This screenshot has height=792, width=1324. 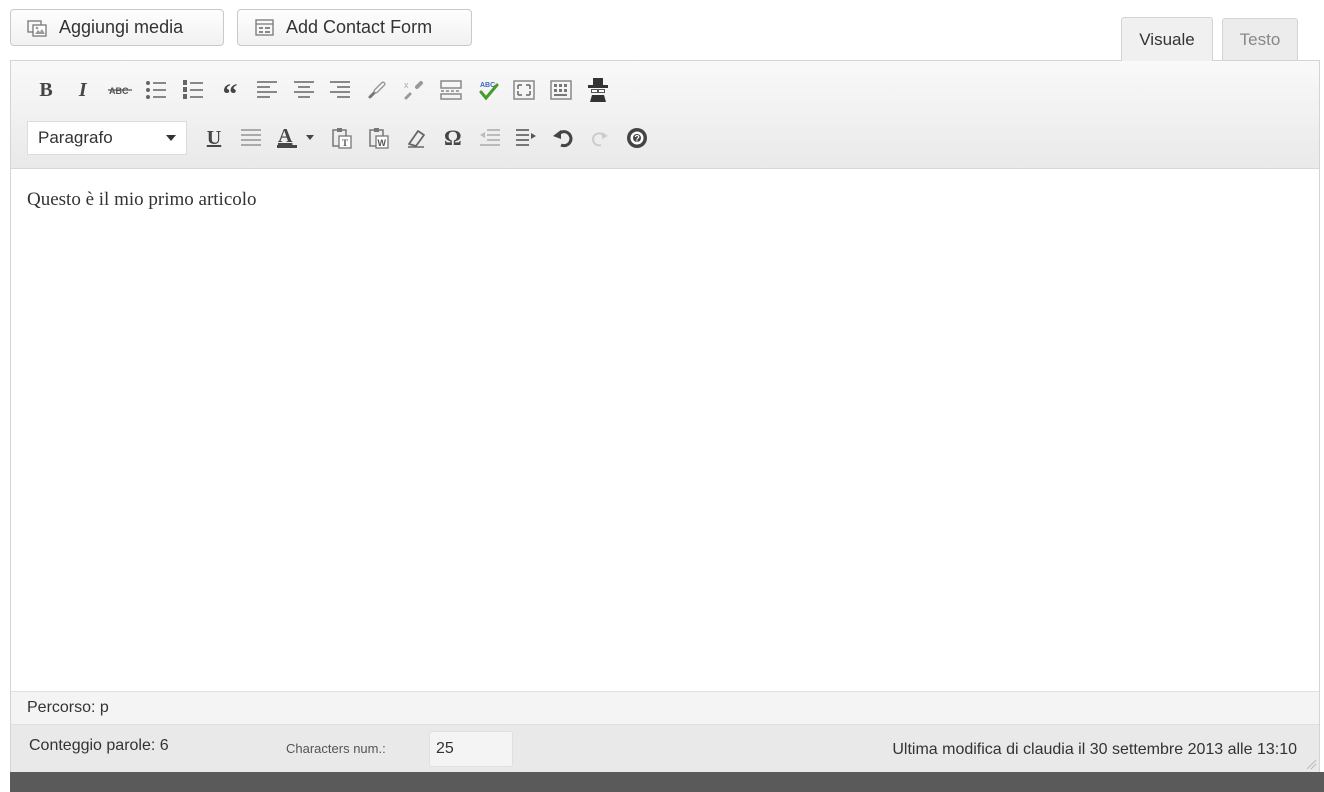 I want to click on add-media-button: Aggiungi media, so click(x=117, y=27).